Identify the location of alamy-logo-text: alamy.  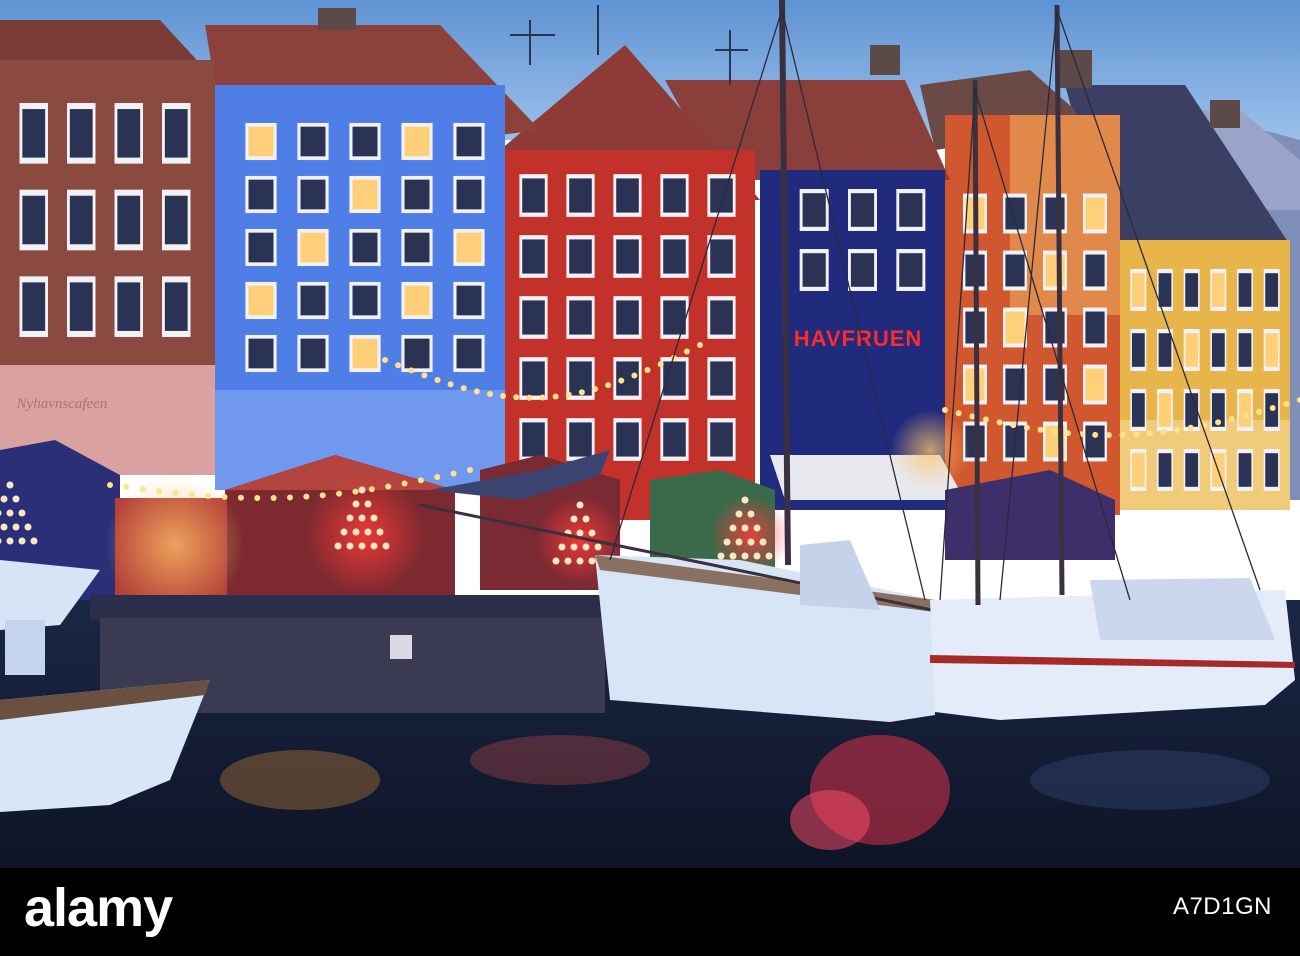
(98, 908).